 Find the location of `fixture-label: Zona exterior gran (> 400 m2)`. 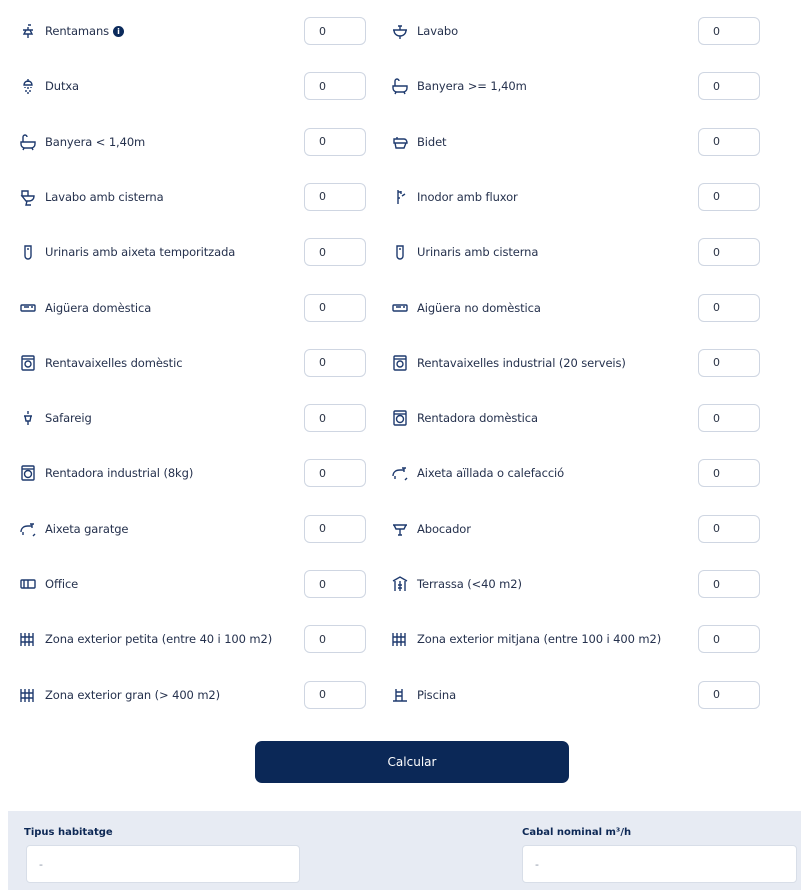

fixture-label: Zona exterior gran (> 400 m2) is located at coordinates (133, 694).